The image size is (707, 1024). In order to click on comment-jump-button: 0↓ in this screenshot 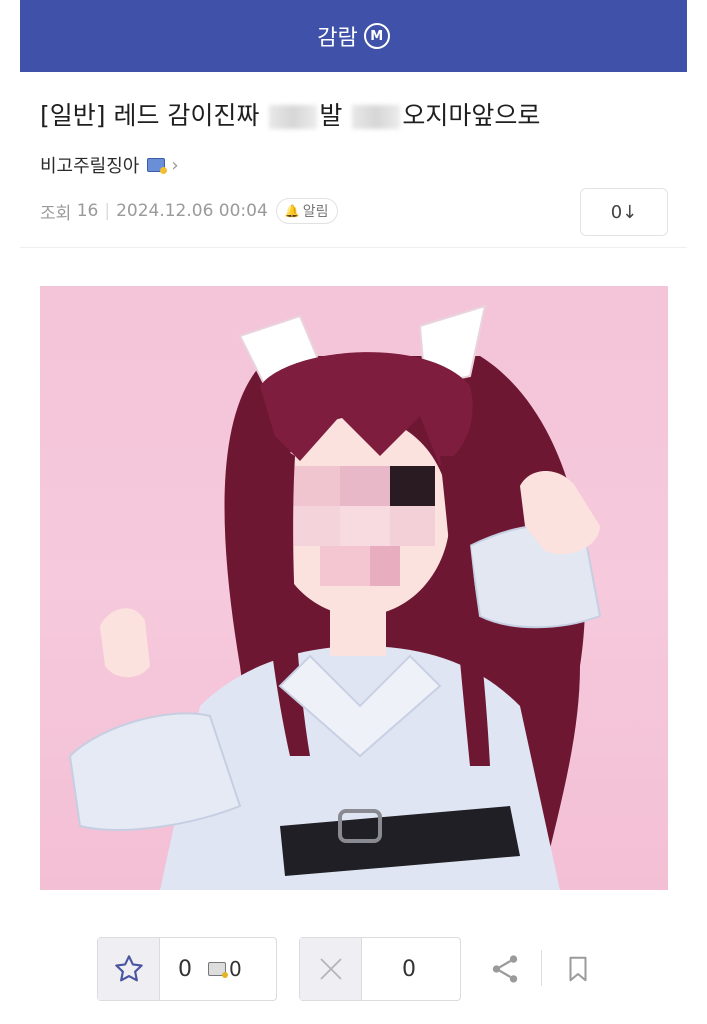, I will do `click(624, 212)`.